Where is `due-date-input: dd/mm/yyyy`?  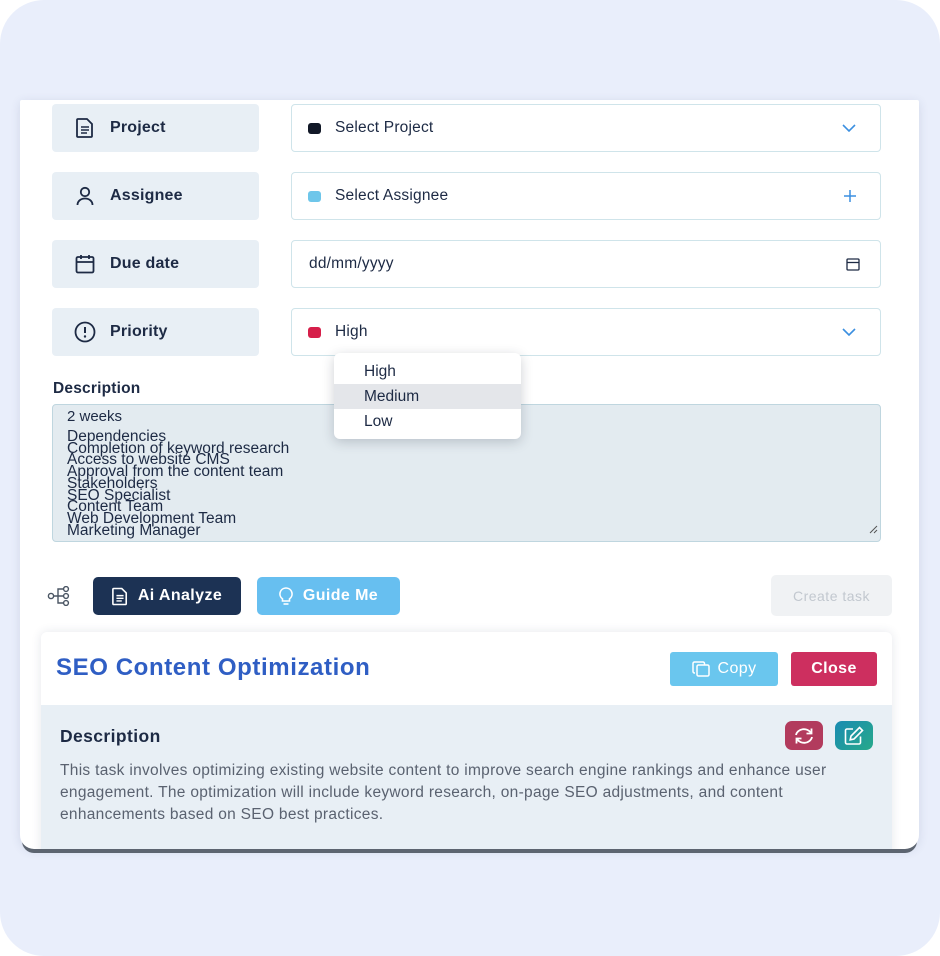
due-date-input: dd/mm/yyyy is located at coordinates (586, 264).